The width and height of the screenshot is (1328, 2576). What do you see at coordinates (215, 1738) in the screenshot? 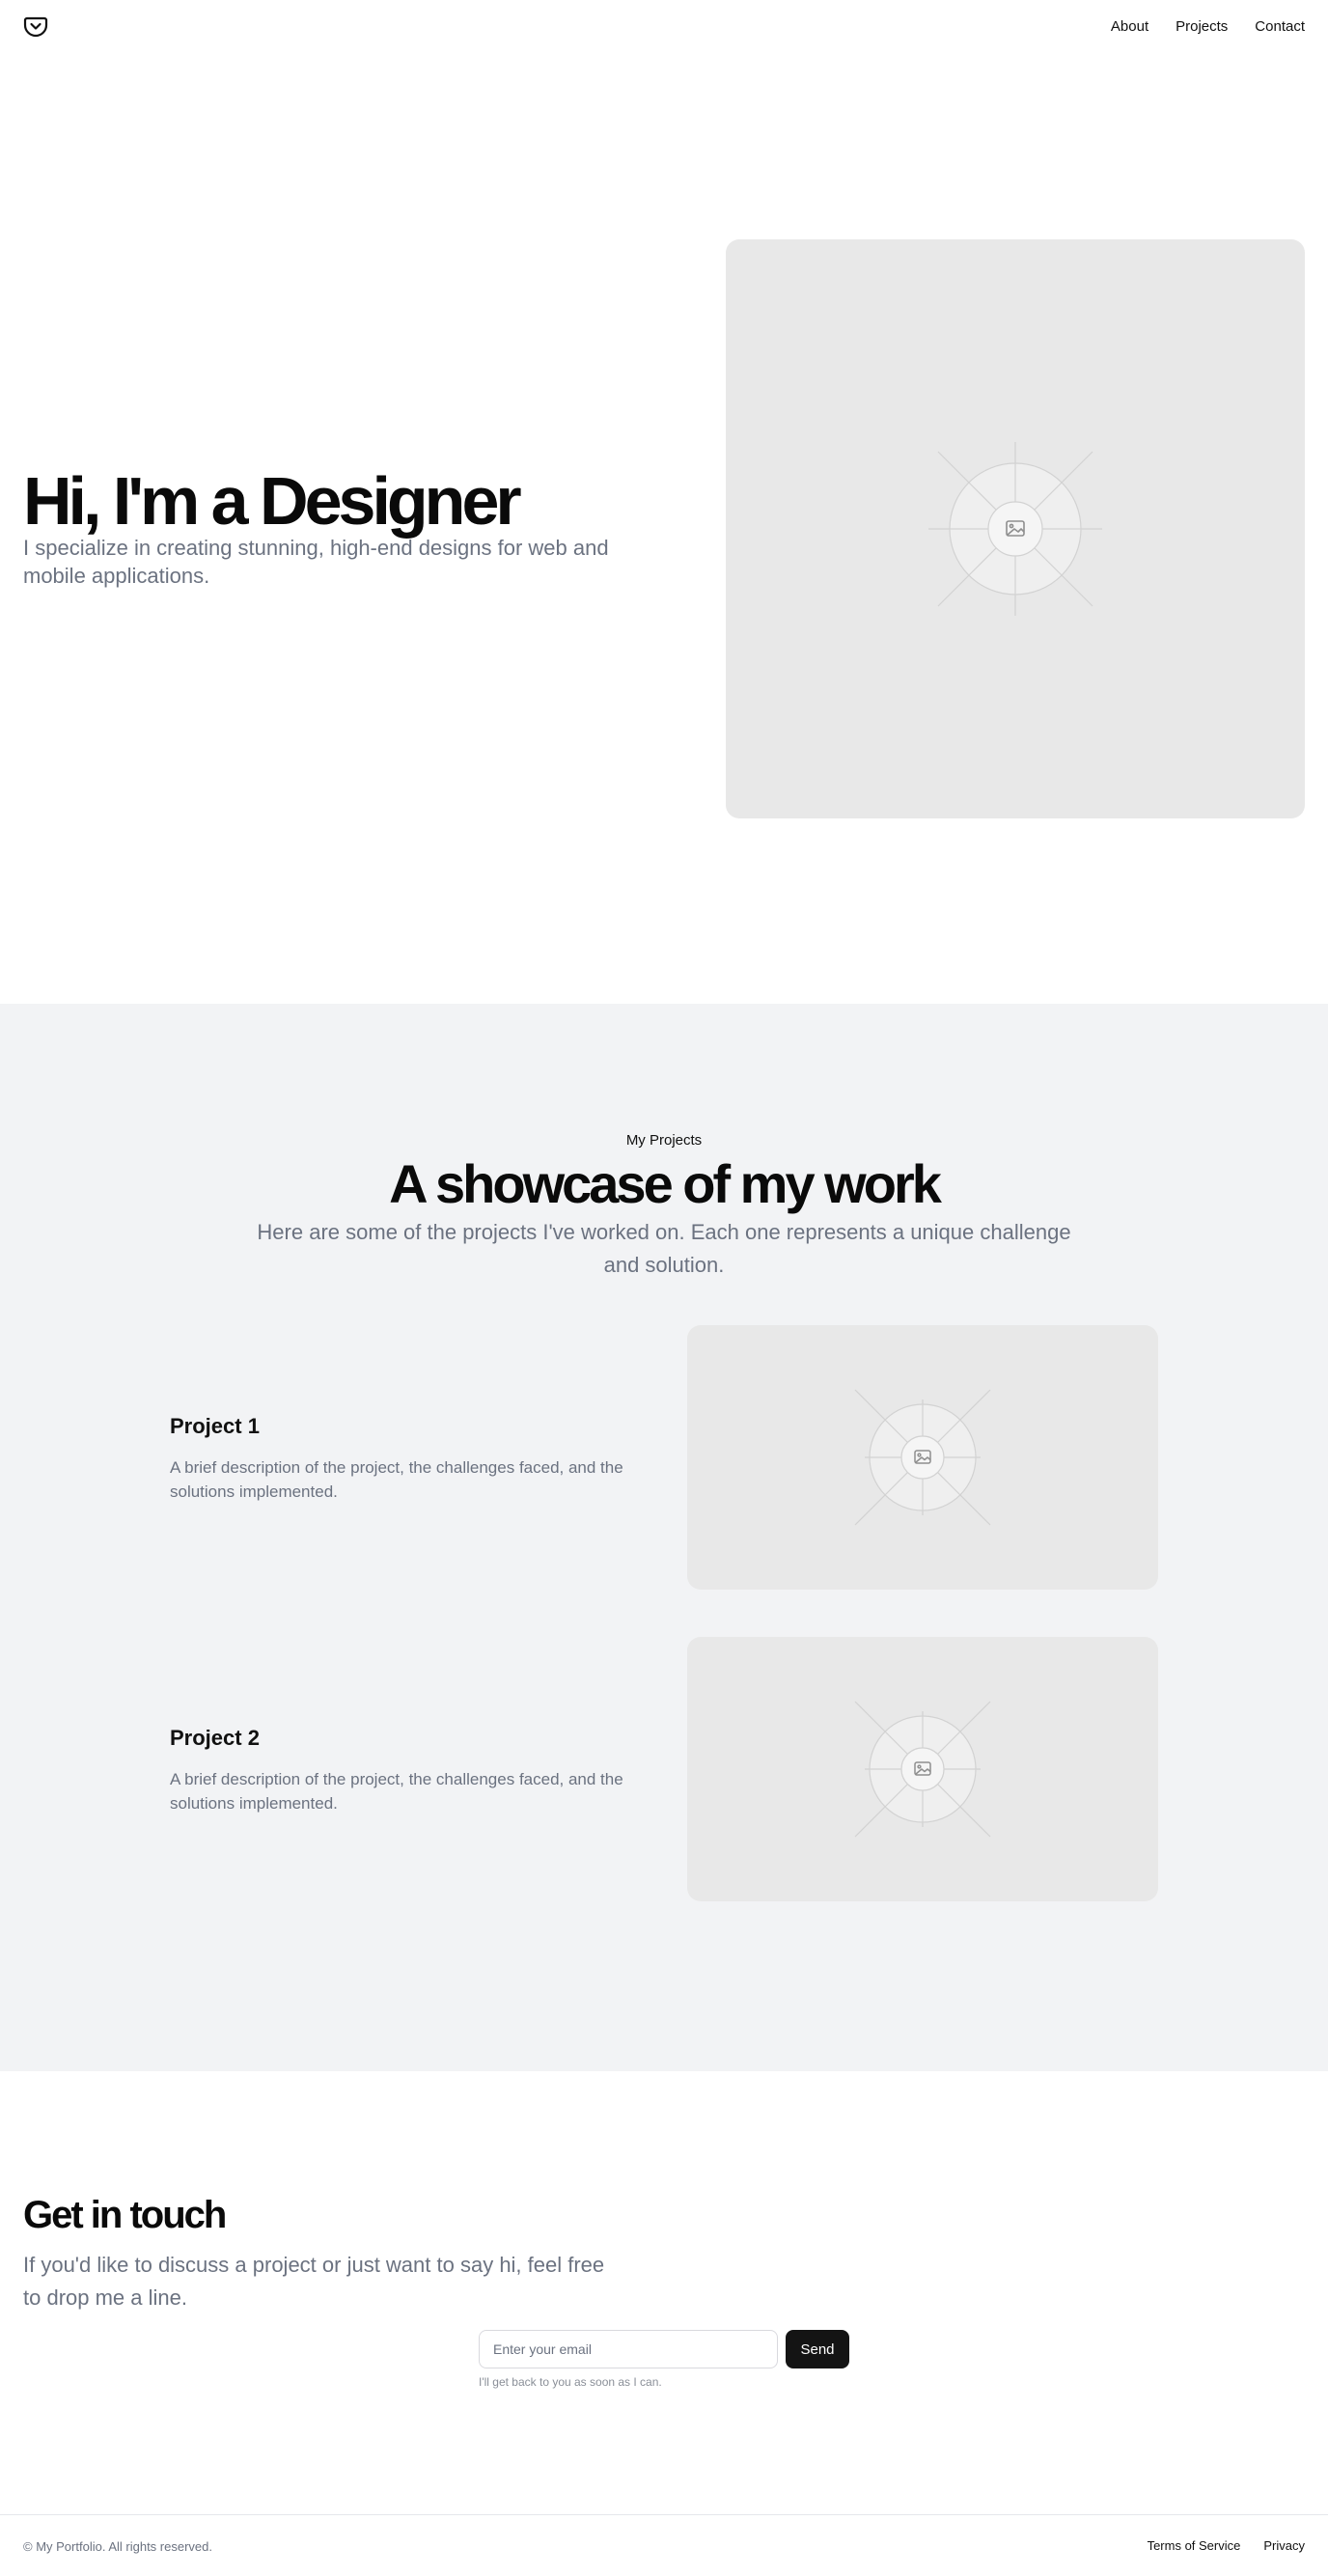
I see `project-2-title: Project 2` at bounding box center [215, 1738].